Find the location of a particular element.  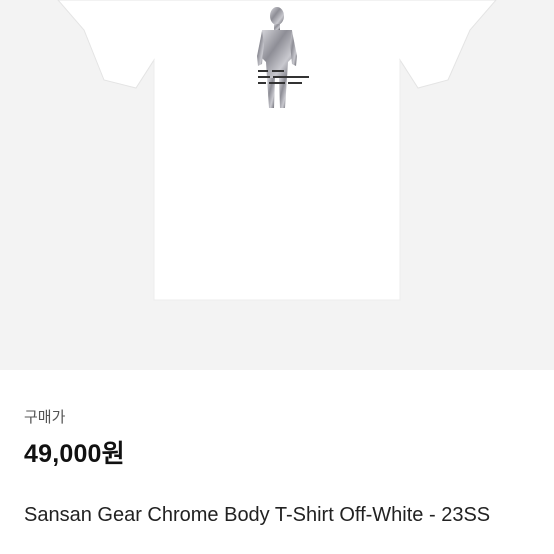

price: 49,000원 is located at coordinates (74, 454).